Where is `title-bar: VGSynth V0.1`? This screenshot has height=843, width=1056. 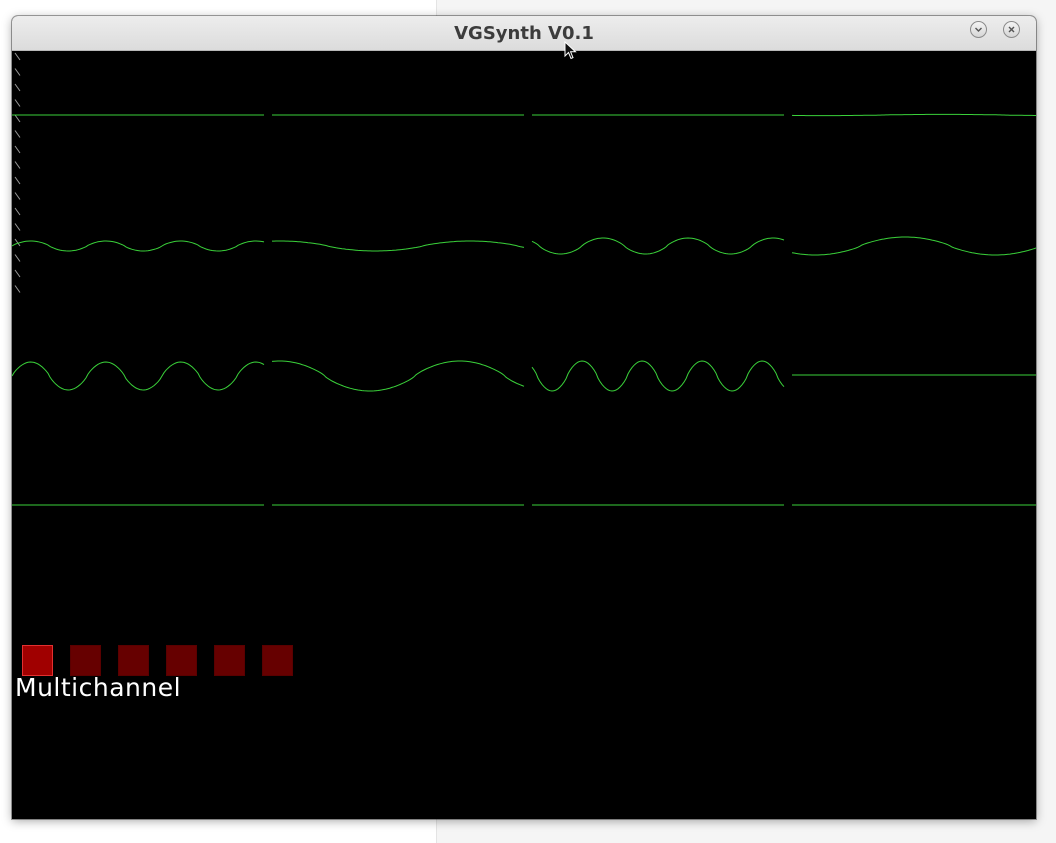
title-bar: VGSynth V0.1 is located at coordinates (524, 33).